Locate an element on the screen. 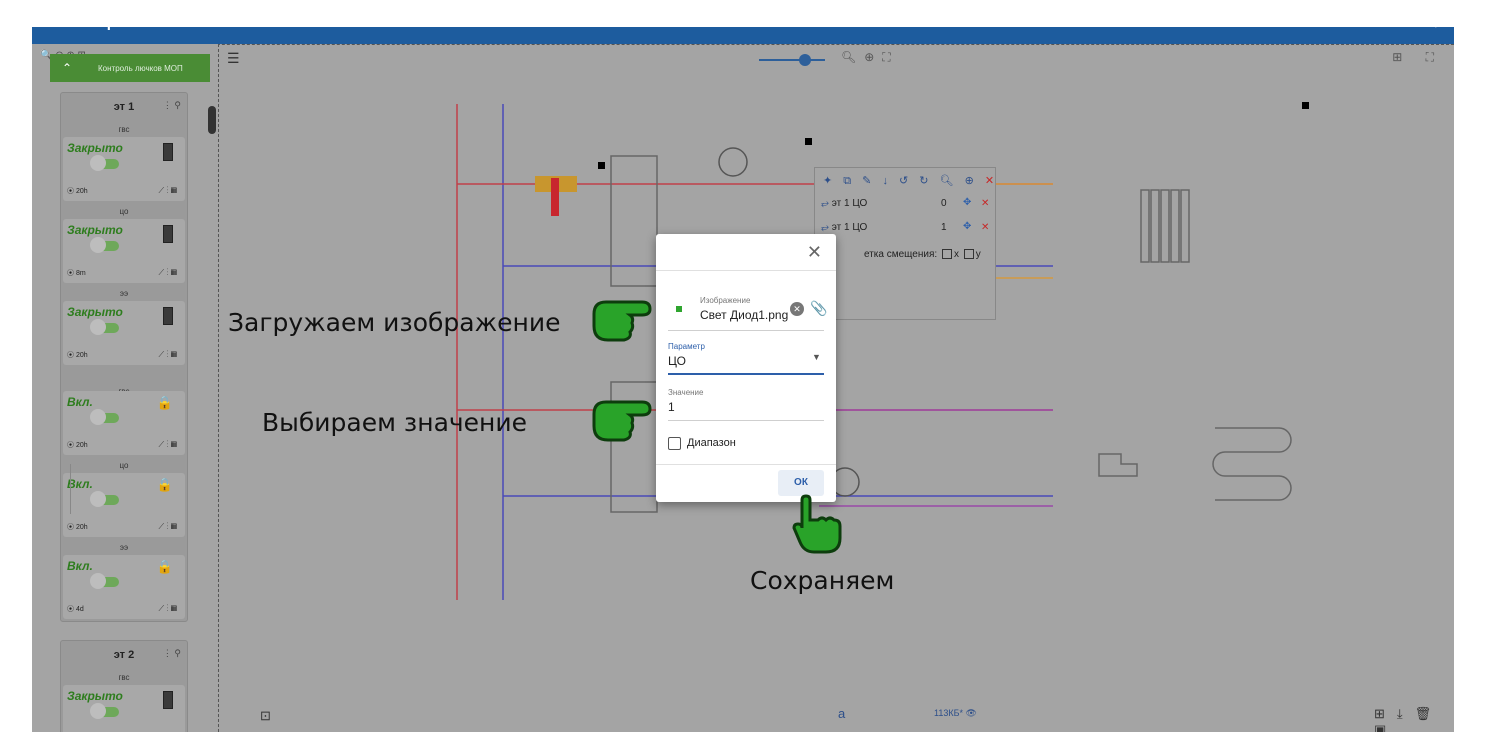  param-select: ЦО is located at coordinates (677, 361).